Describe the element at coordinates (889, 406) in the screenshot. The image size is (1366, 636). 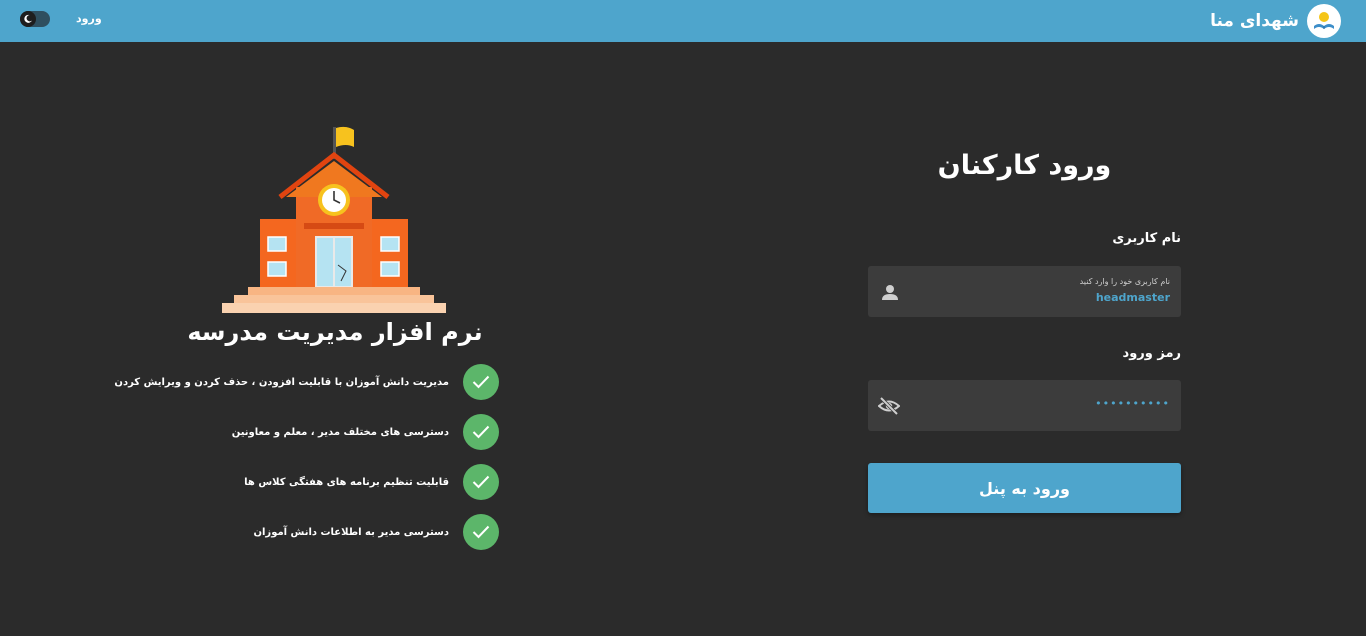
I see `eye-off-icon` at that location.